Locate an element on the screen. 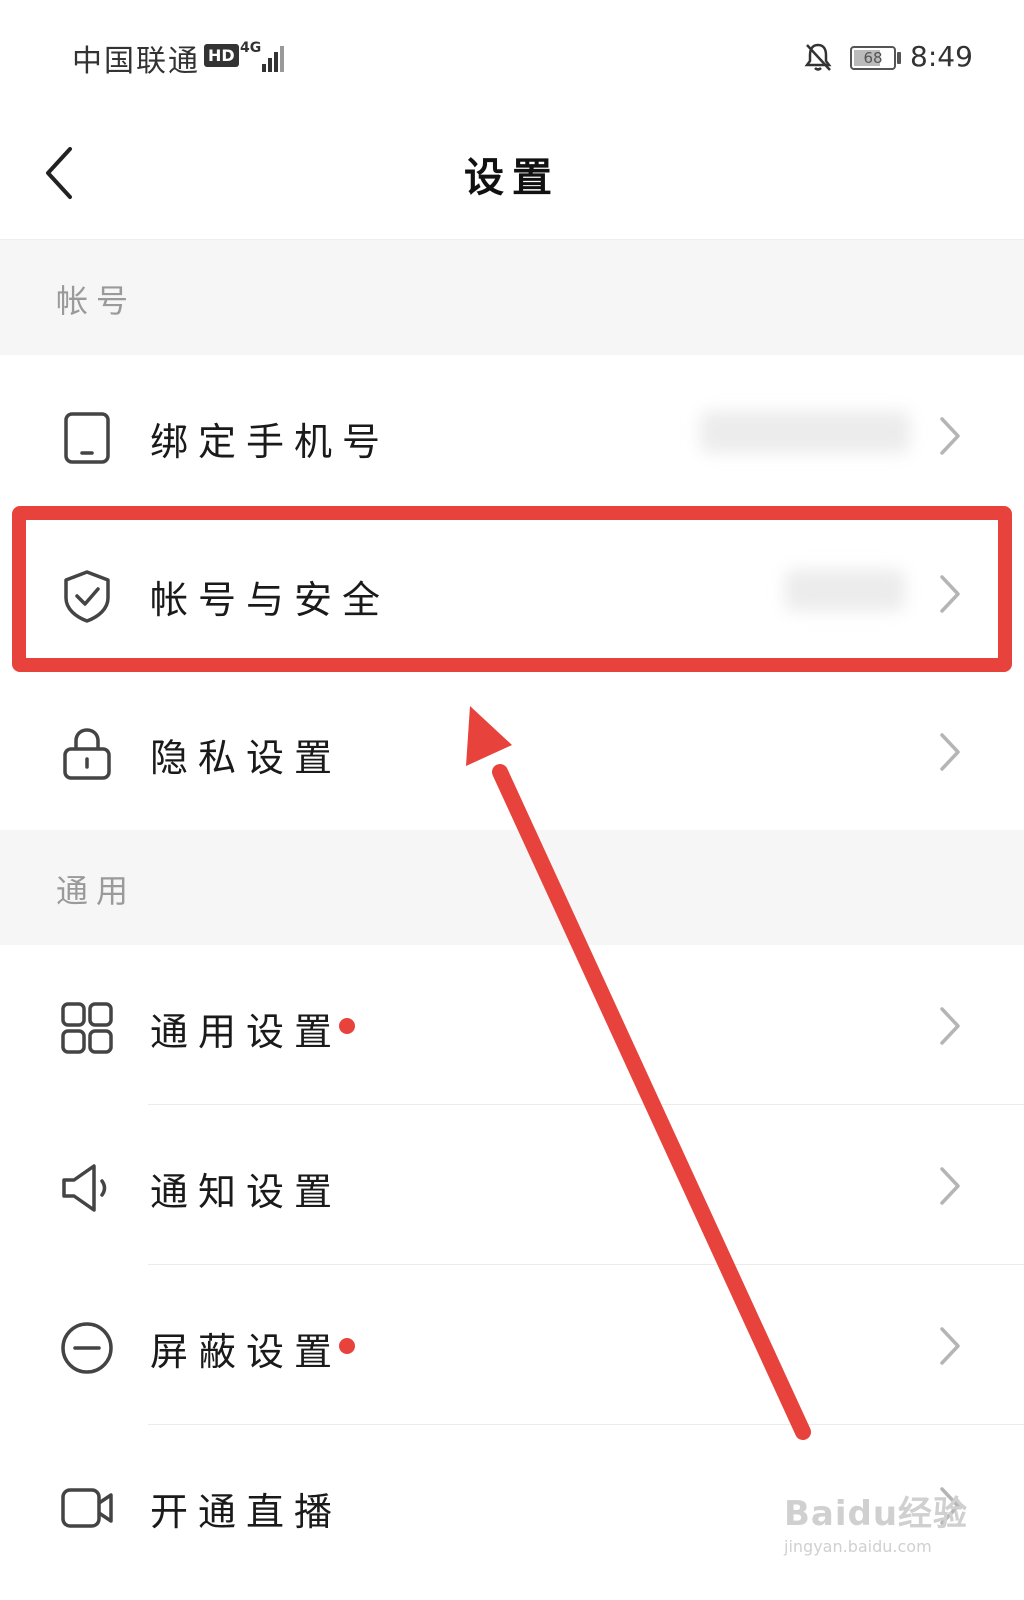 This screenshot has width=1024, height=1600. lock-icon is located at coordinates (87, 754).